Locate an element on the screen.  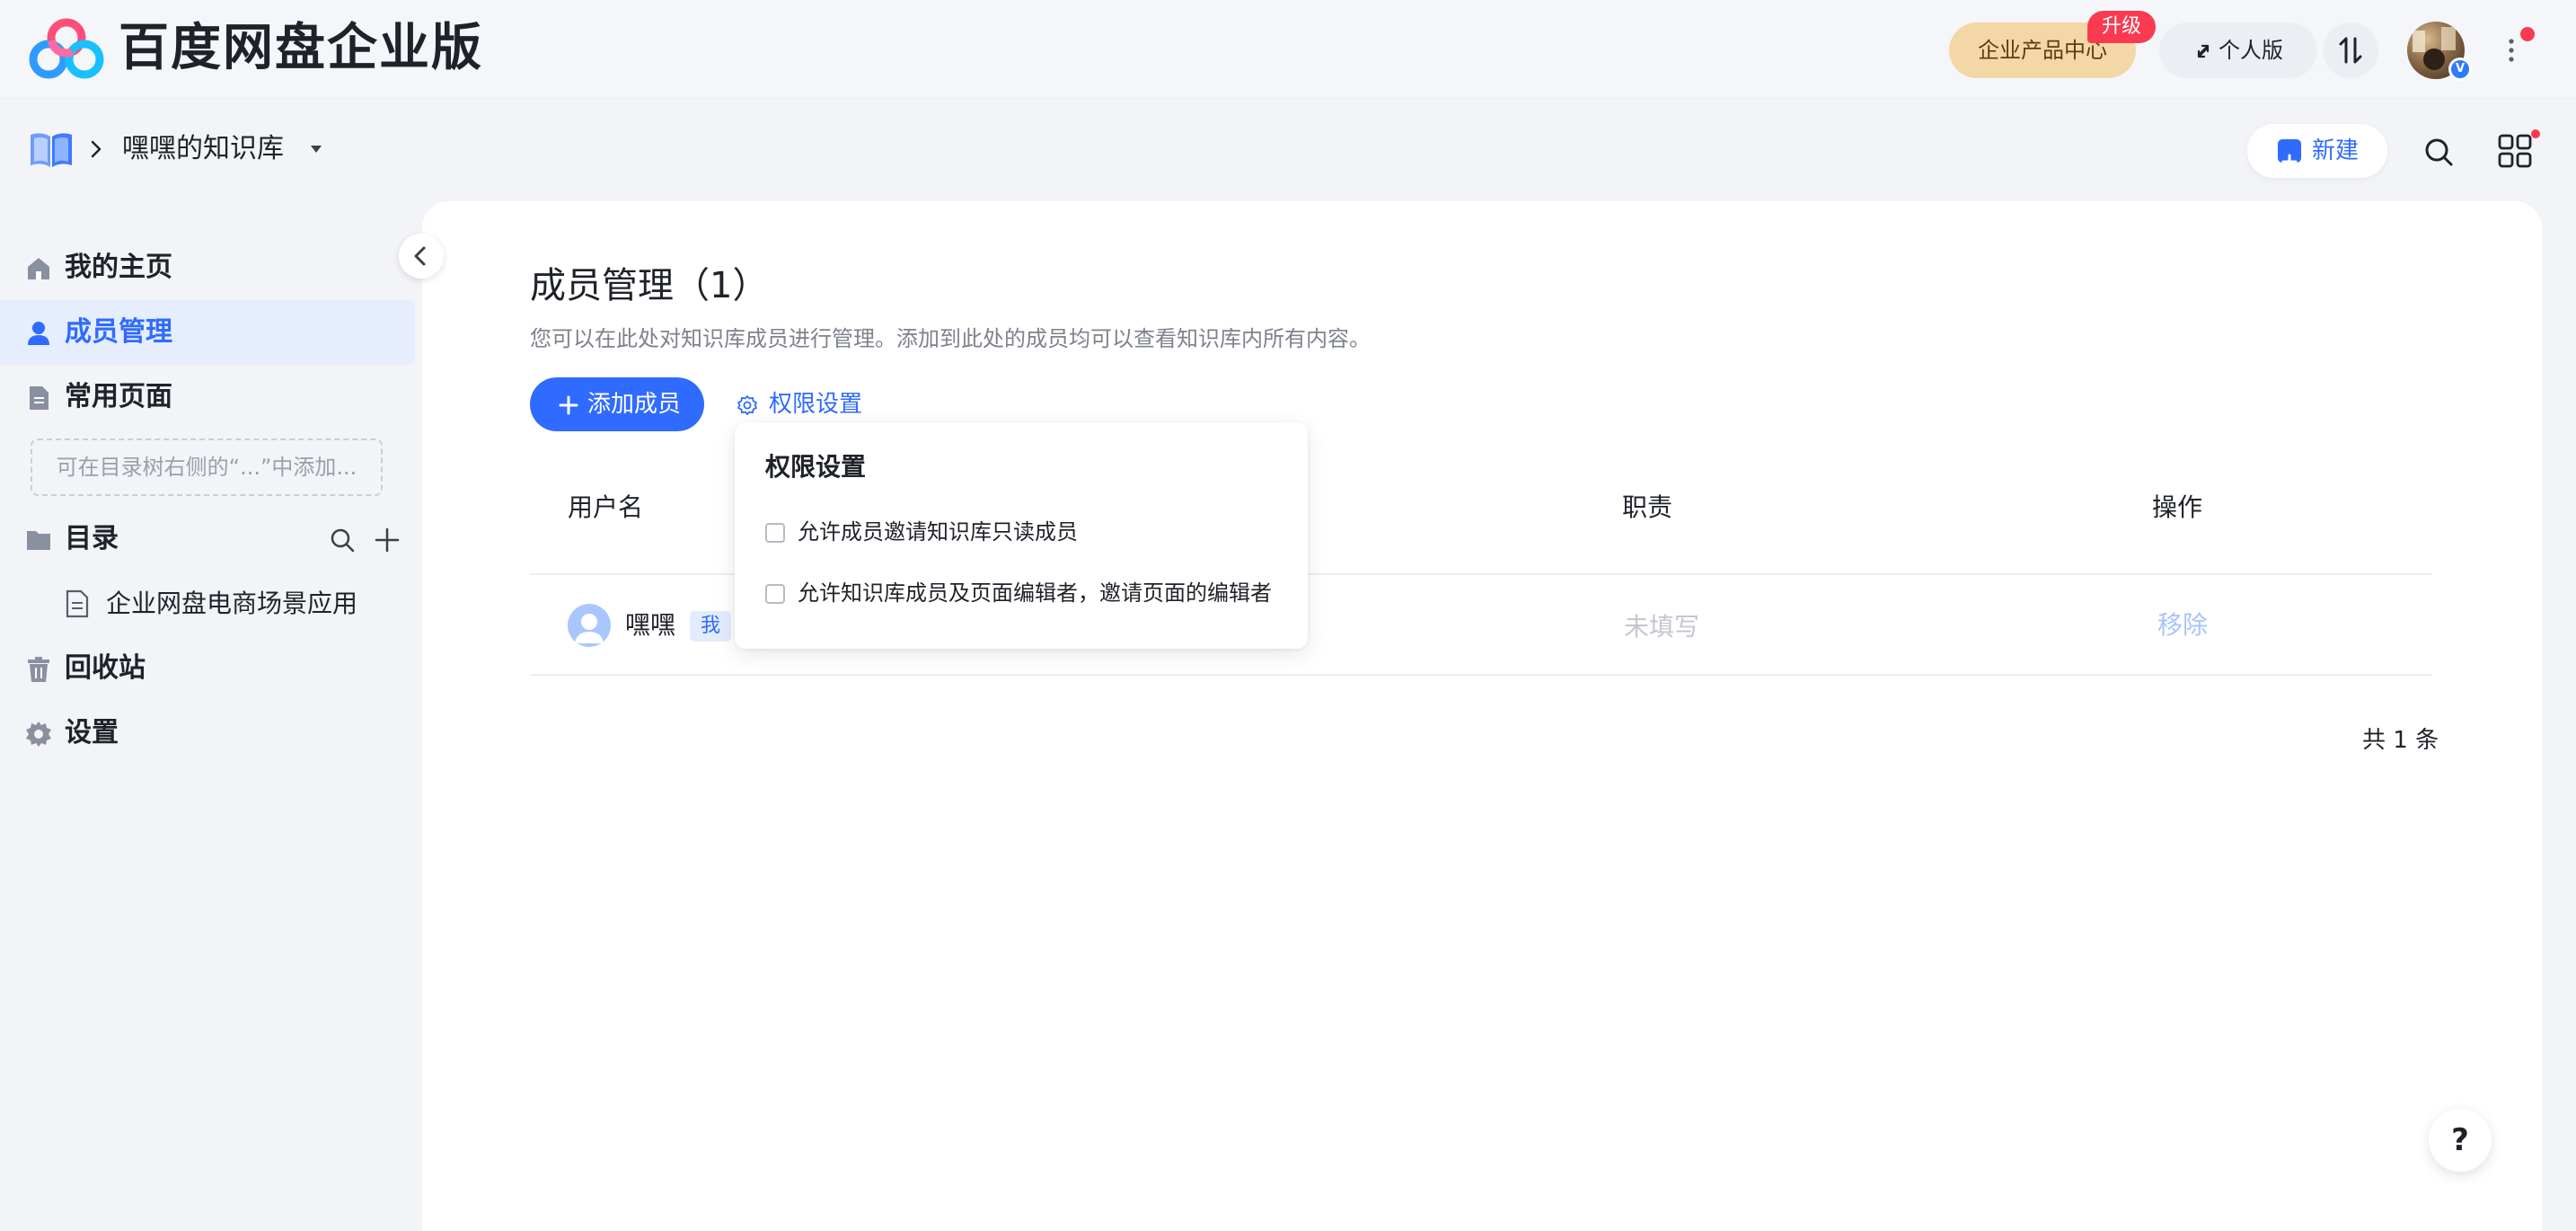
app-title: 百度网盘企业版 is located at coordinates (301, 48).